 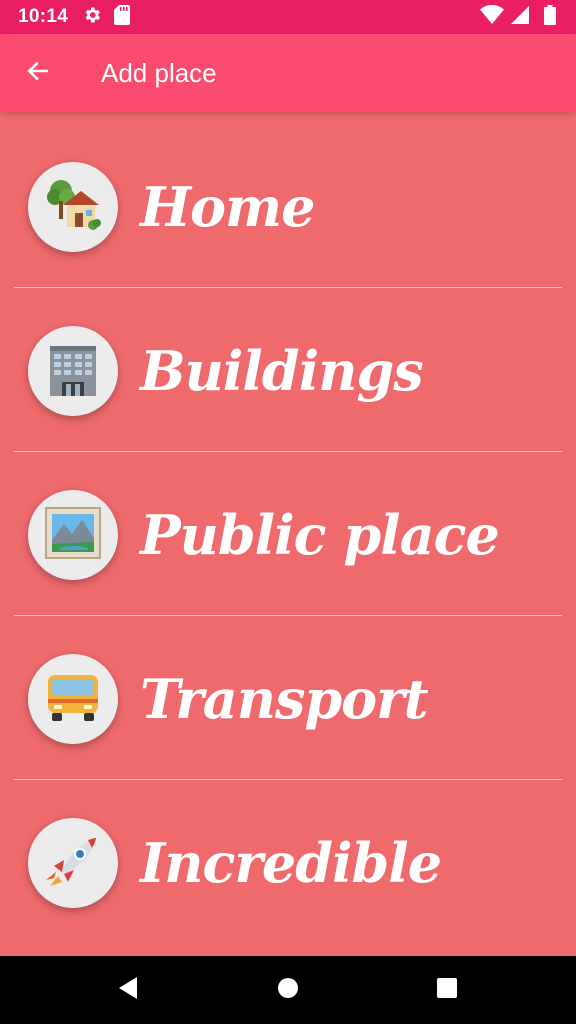 I want to click on rocket-icon, so click(x=73, y=863).